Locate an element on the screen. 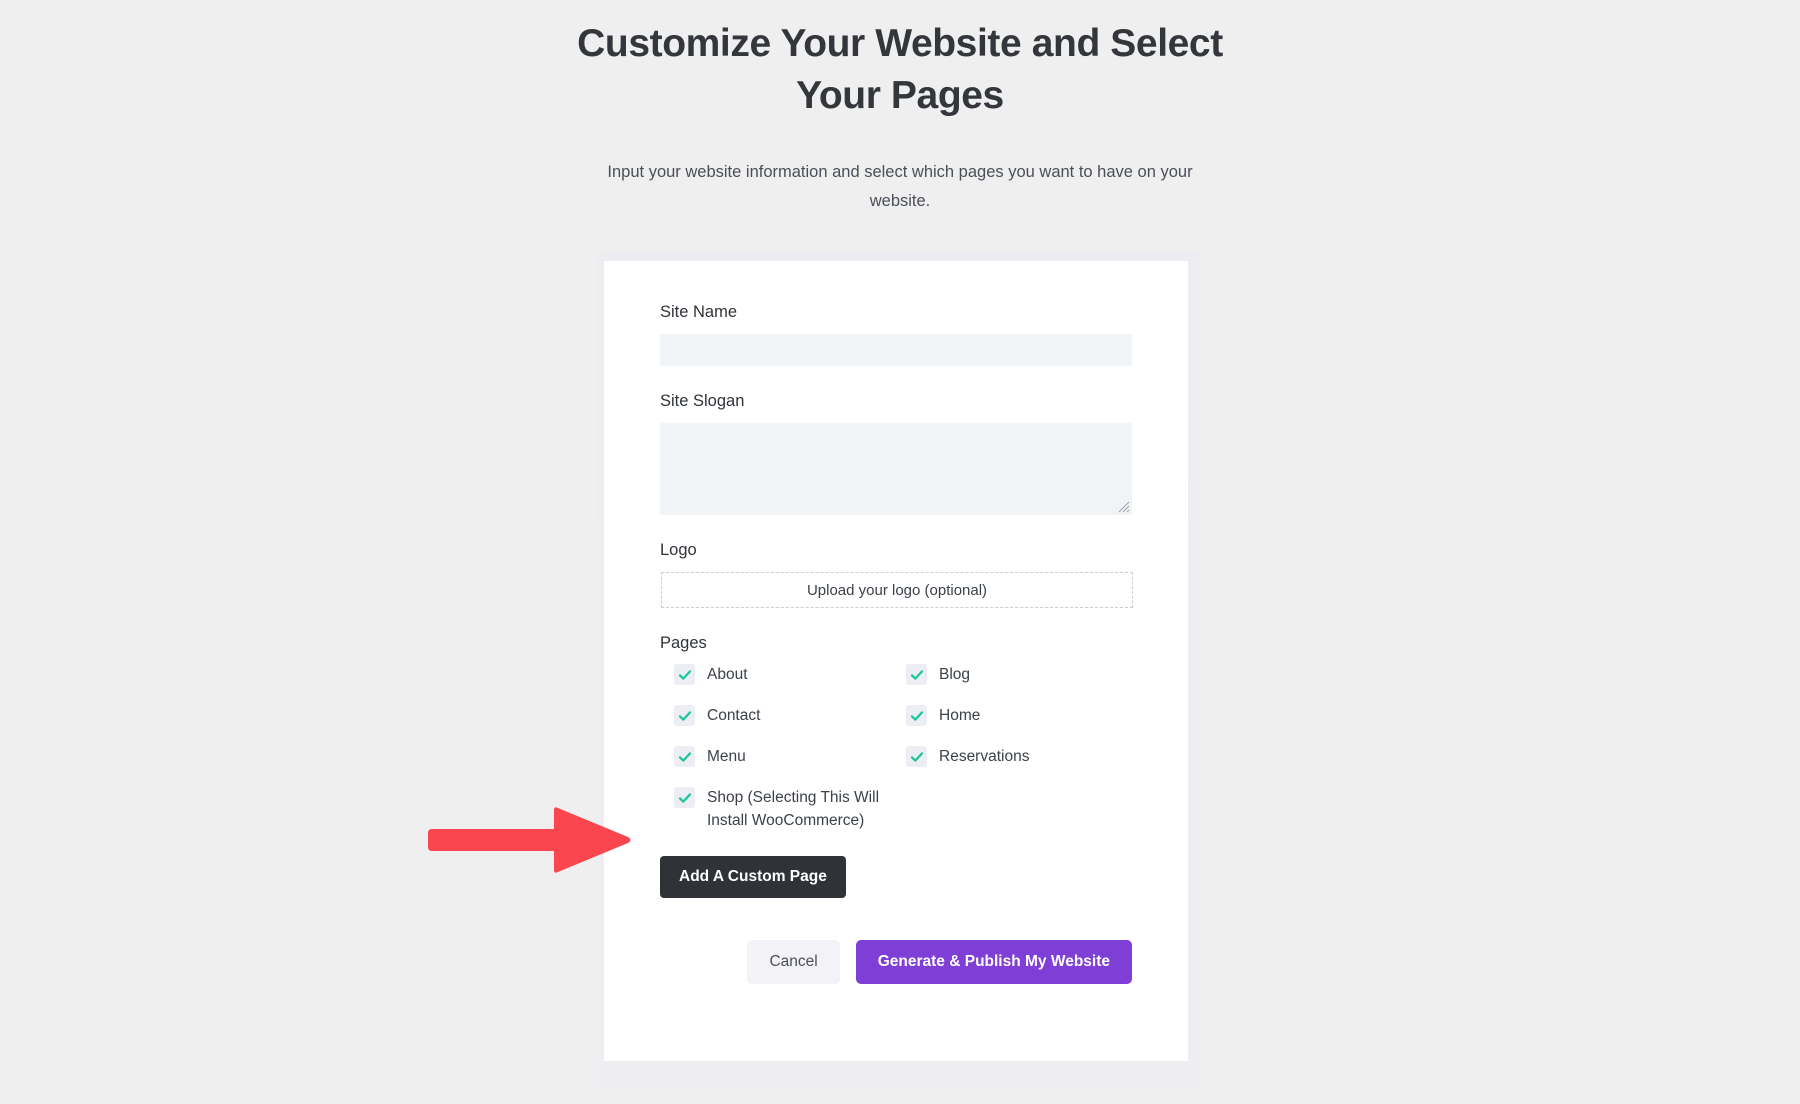 The image size is (1800, 1104). page-checkbox-blog: Blog is located at coordinates (1022, 683).